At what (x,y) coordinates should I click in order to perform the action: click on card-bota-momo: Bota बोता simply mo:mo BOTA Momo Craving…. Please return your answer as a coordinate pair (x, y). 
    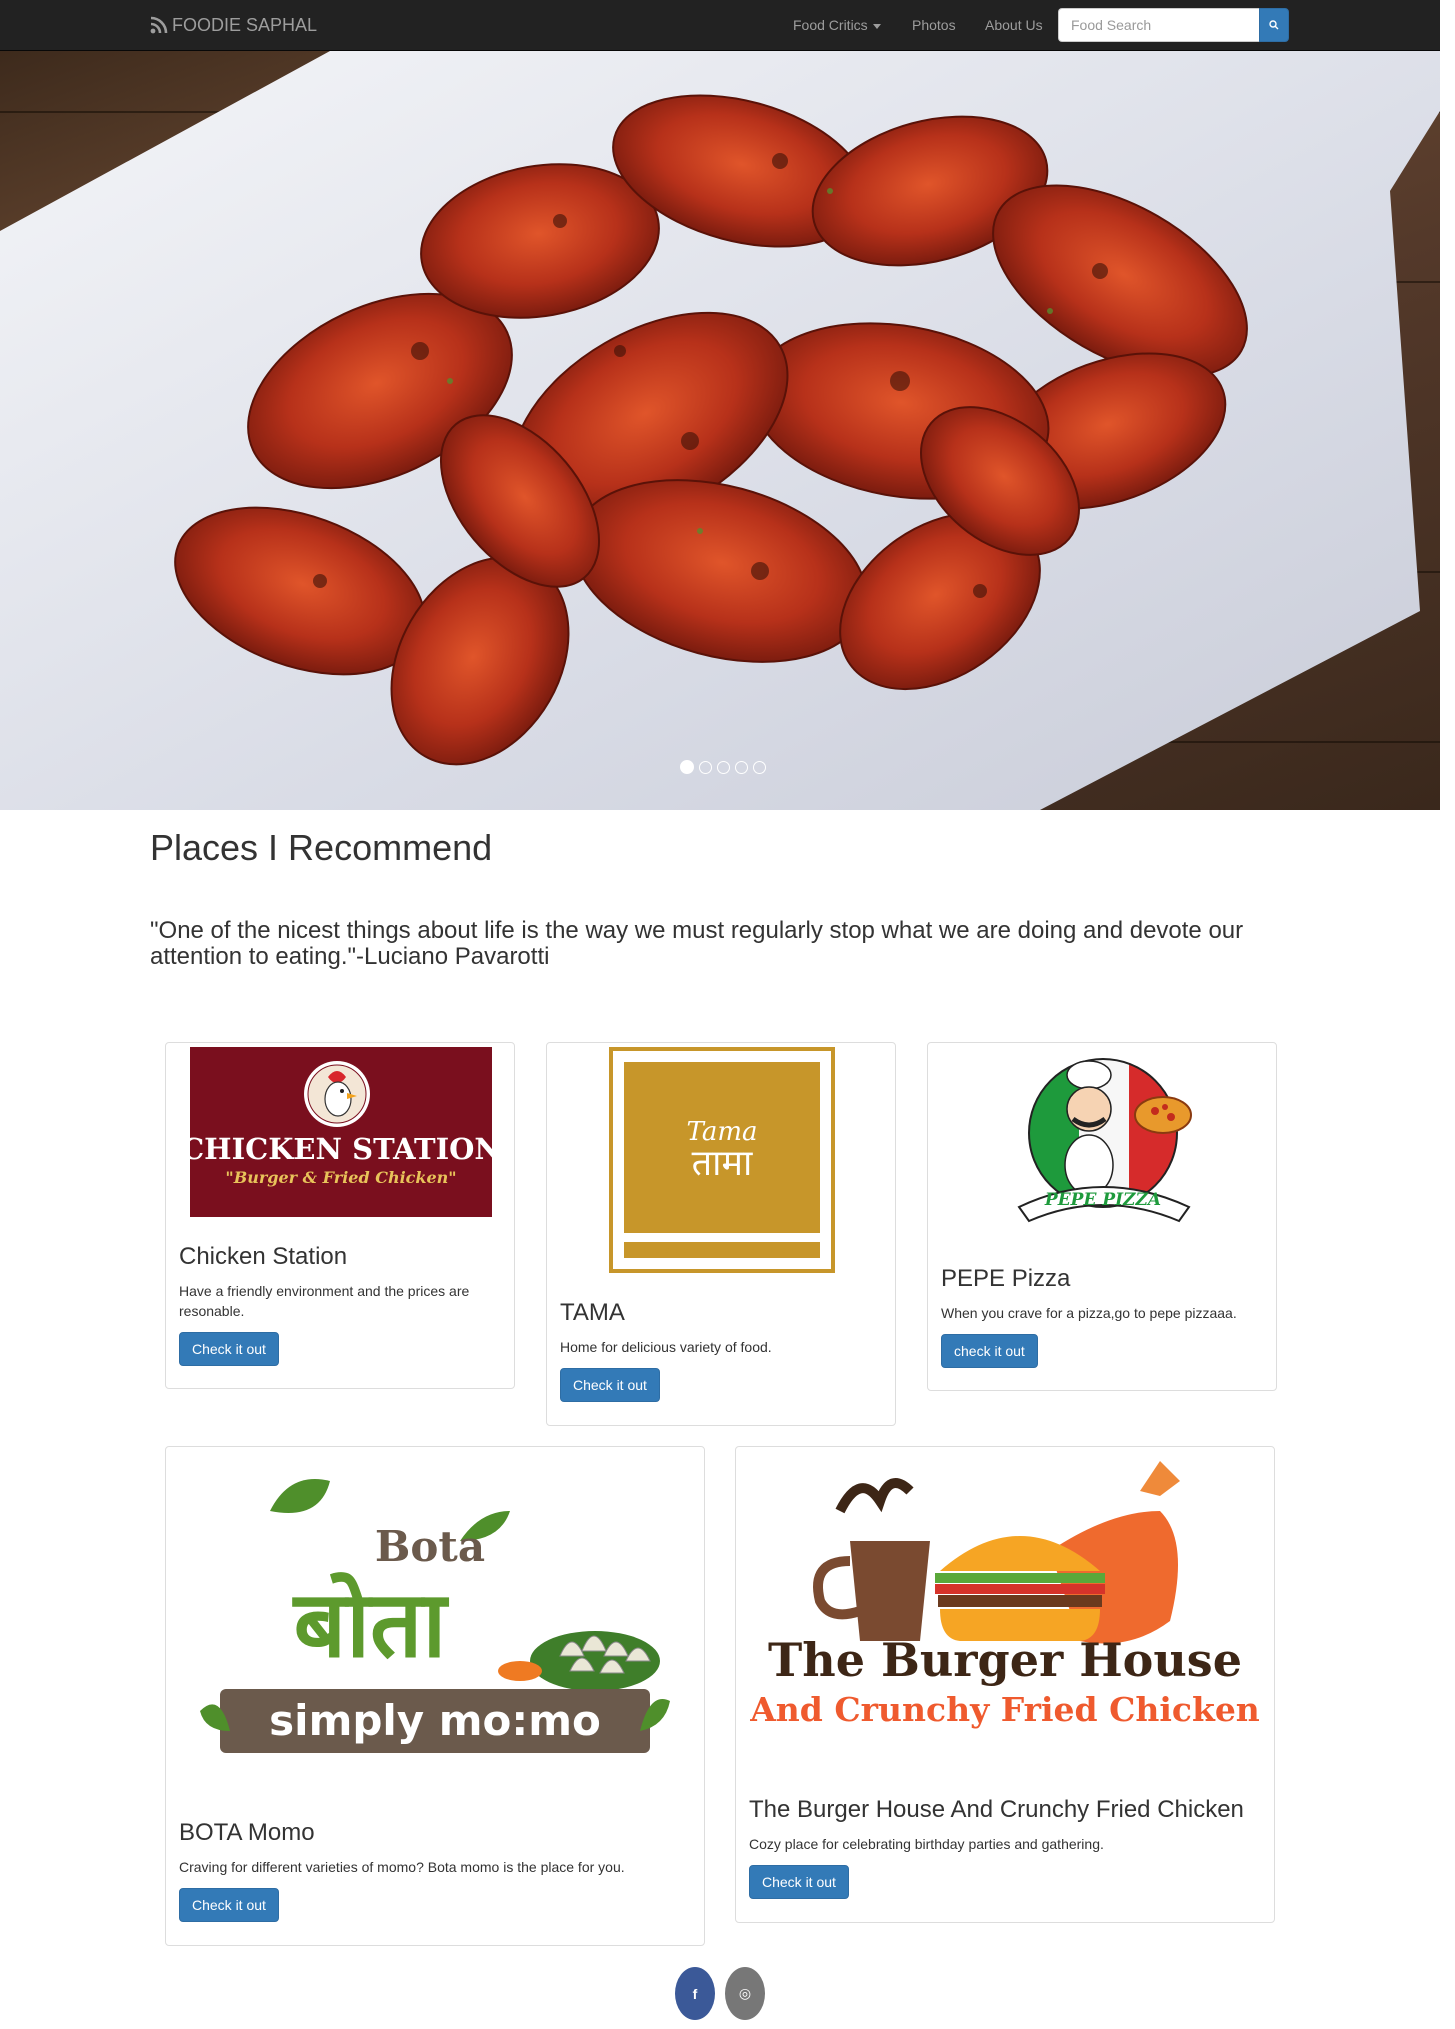
    Looking at the image, I should click on (435, 1696).